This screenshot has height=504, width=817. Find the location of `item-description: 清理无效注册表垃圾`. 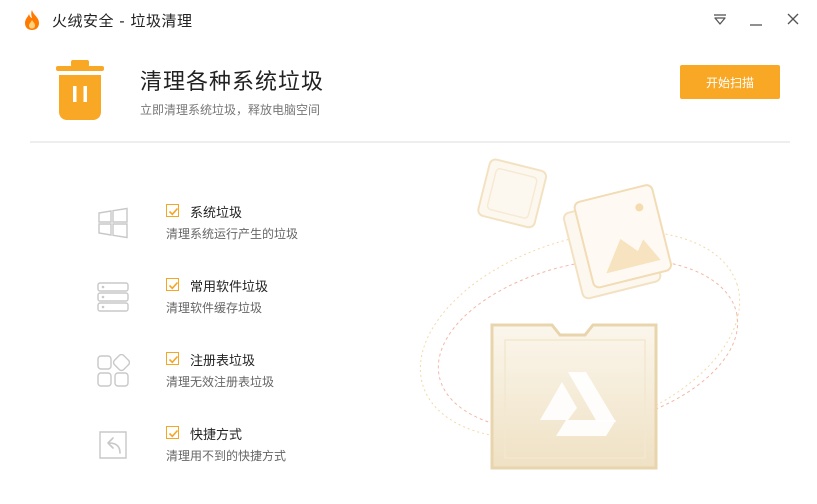

item-description: 清理无效注册表垃圾 is located at coordinates (220, 382).